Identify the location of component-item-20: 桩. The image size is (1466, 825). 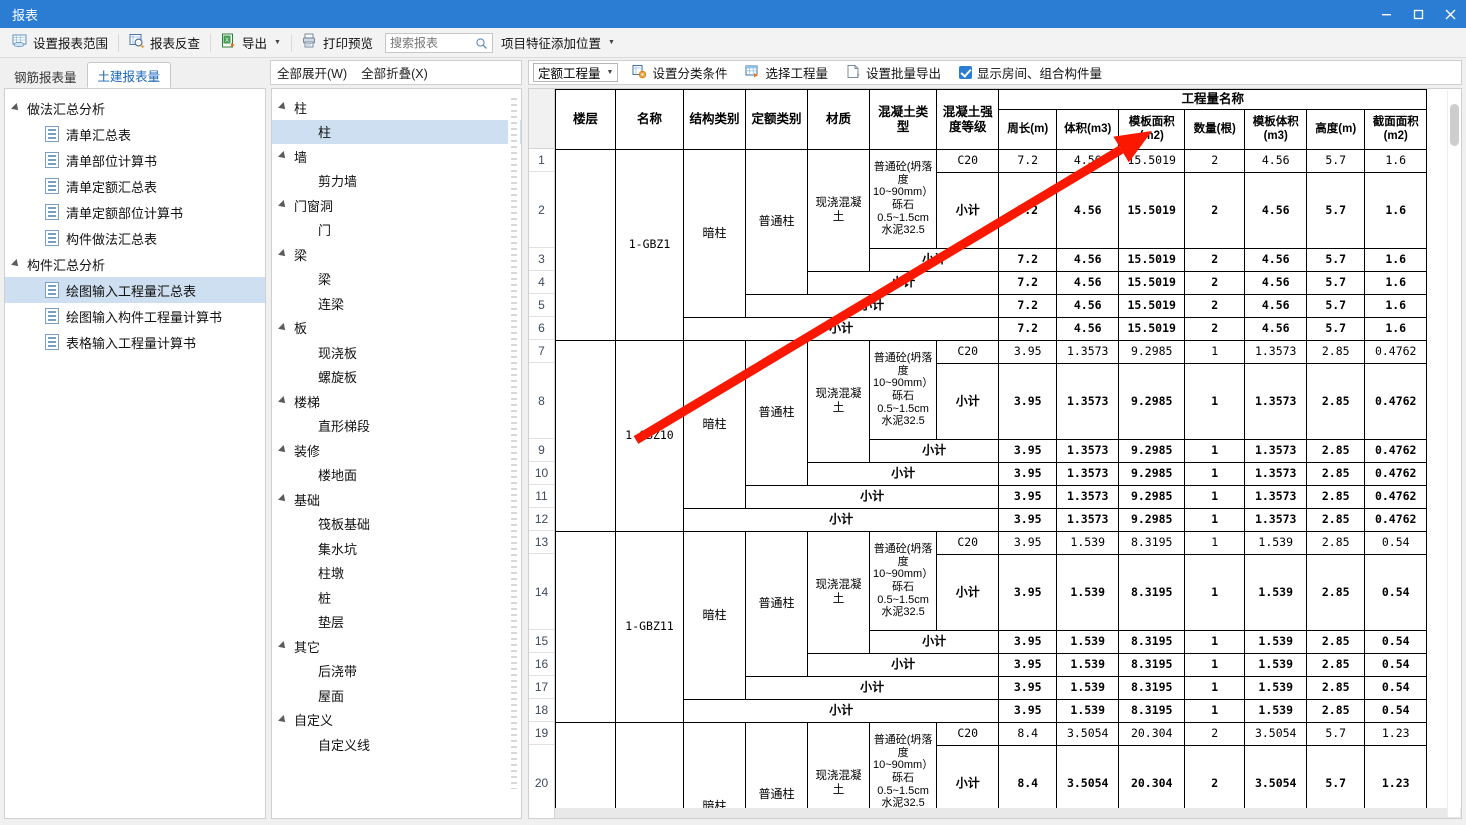
(396, 597).